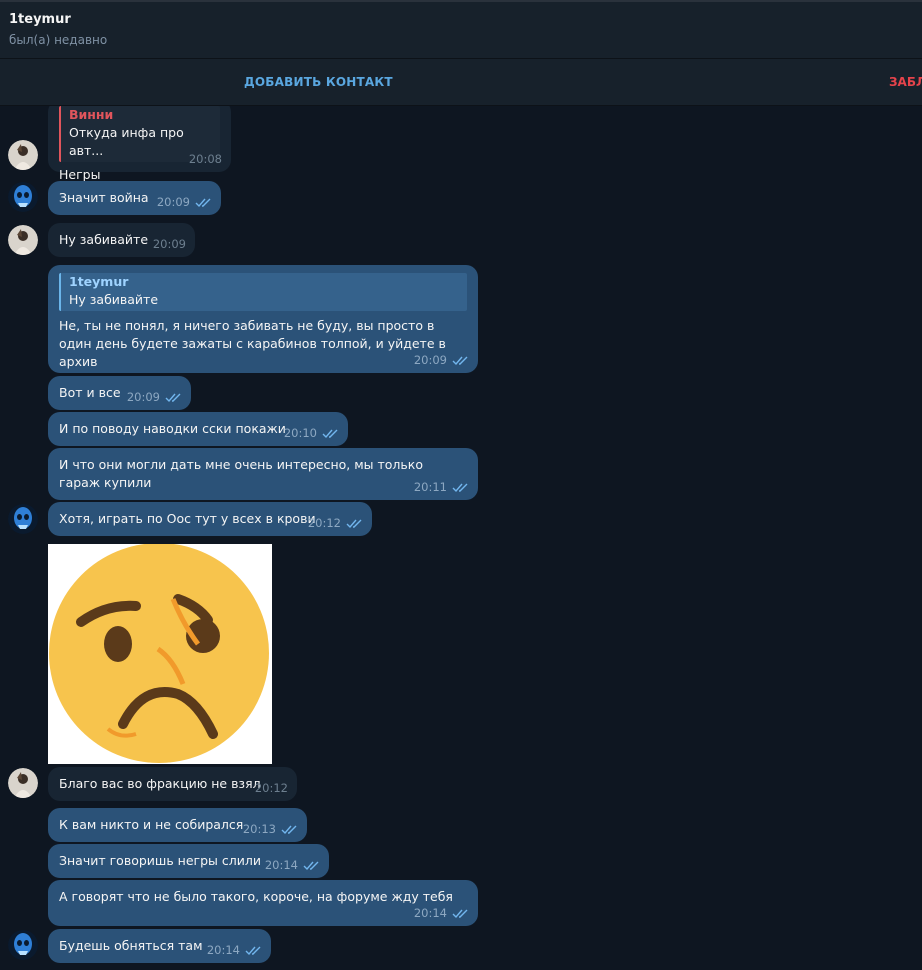  I want to click on chat-header: 1teymur был(а) недавно, so click(461, 29).